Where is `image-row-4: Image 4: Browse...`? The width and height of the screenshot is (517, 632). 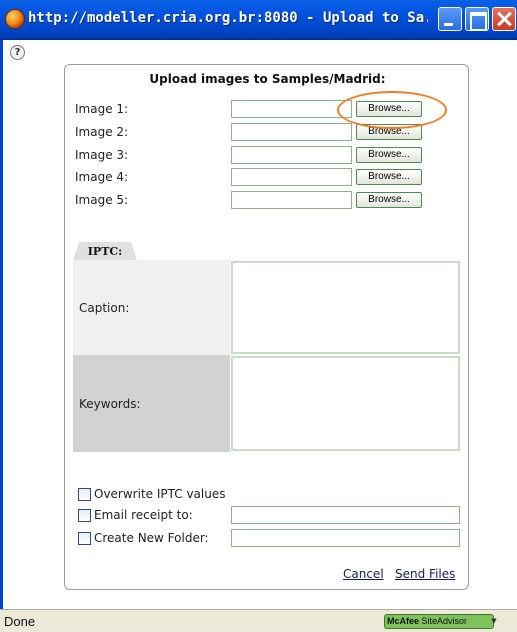
image-row-4: Image 4: Browse... is located at coordinates (267, 178).